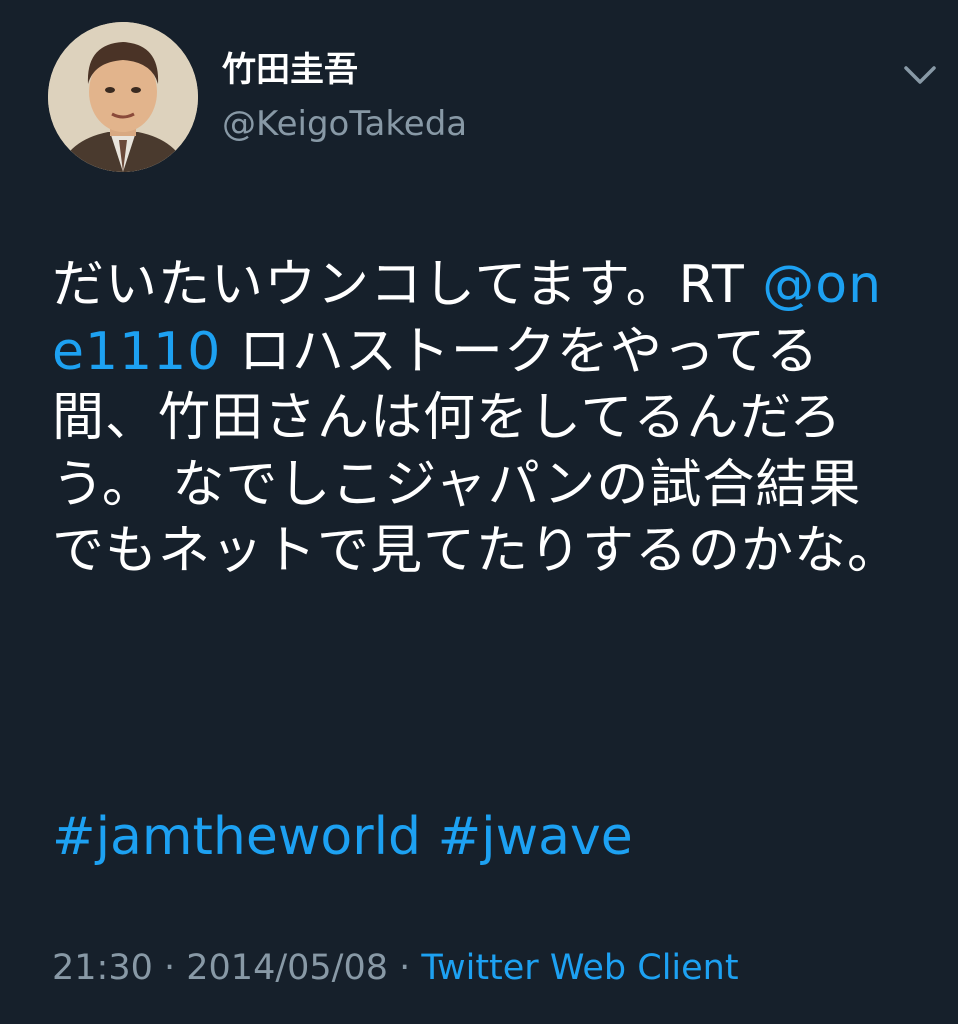 The width and height of the screenshot is (958, 1024). I want to click on hashtag-link: #jwave, so click(535, 837).